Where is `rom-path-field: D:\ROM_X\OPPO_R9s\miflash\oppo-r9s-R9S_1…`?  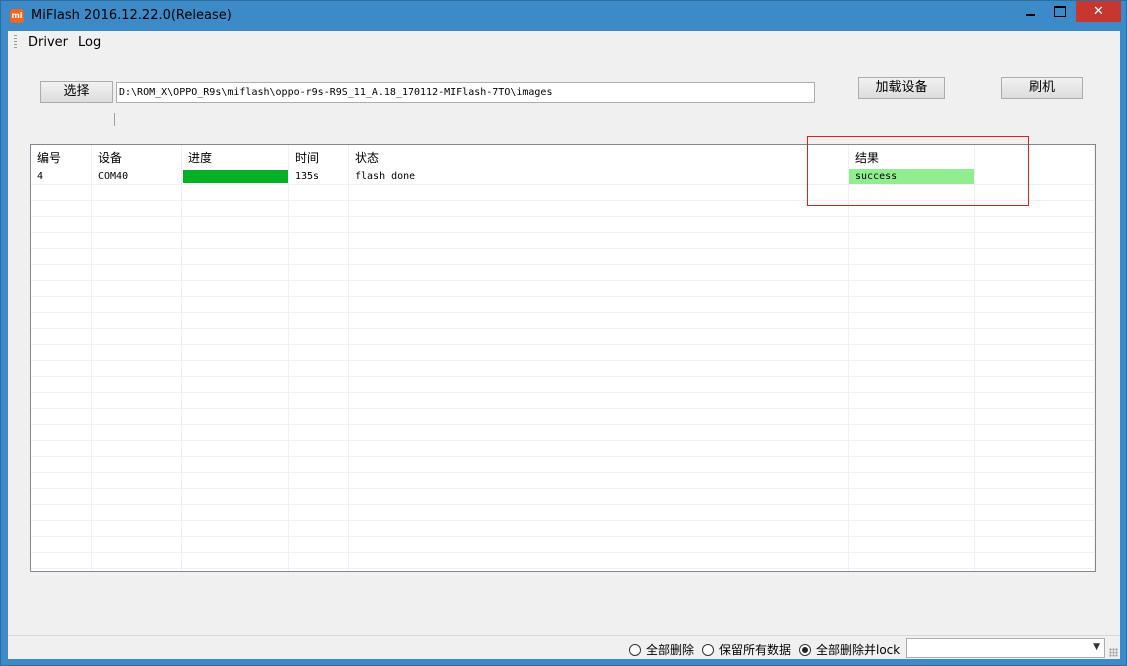 rom-path-field: D:\ROM_X\OPPO_R9s\miflash\oppo-r9s-R9S_1… is located at coordinates (465, 92).